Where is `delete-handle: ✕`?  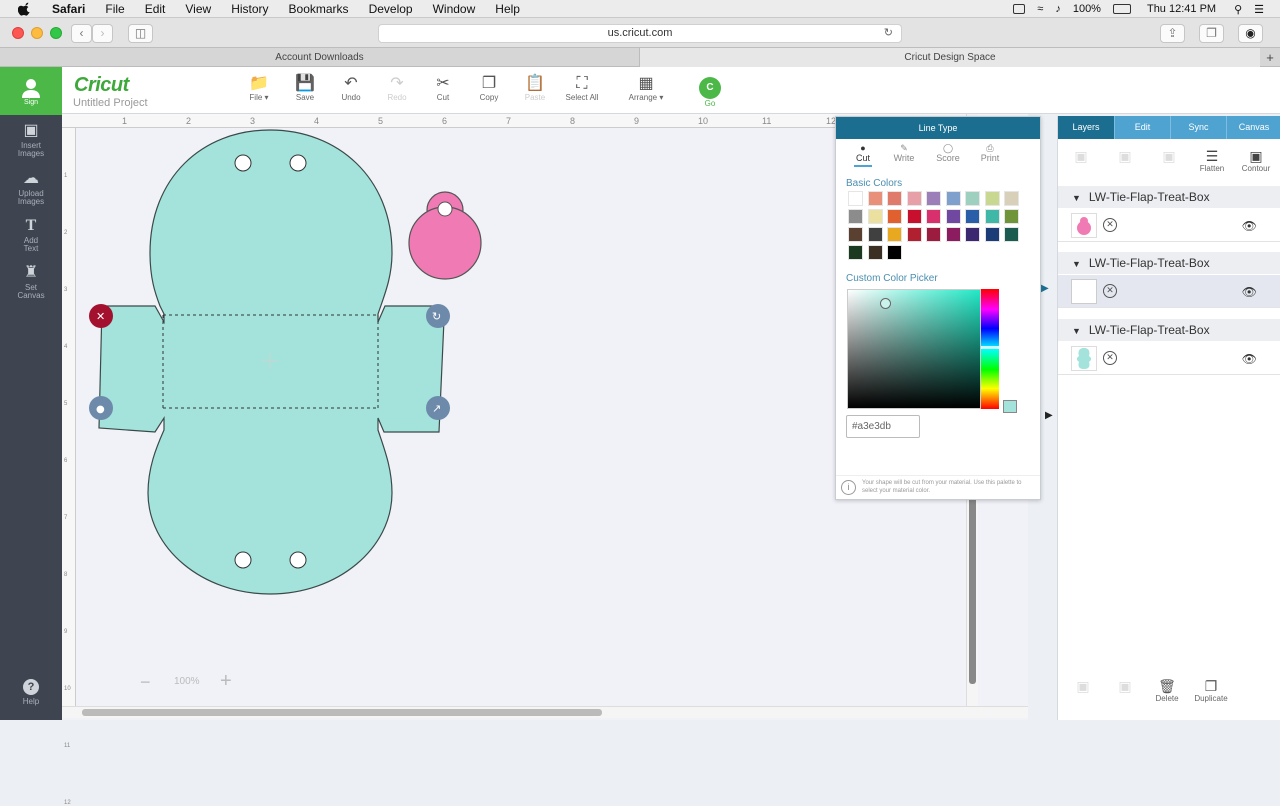
delete-handle: ✕ is located at coordinates (101, 316).